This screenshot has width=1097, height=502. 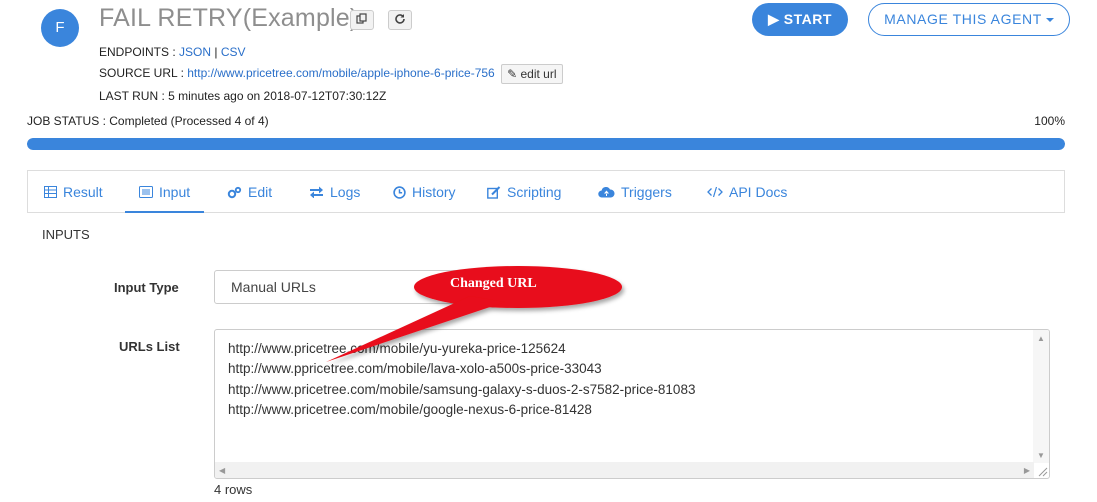 I want to click on code-icon, so click(x=715, y=192).